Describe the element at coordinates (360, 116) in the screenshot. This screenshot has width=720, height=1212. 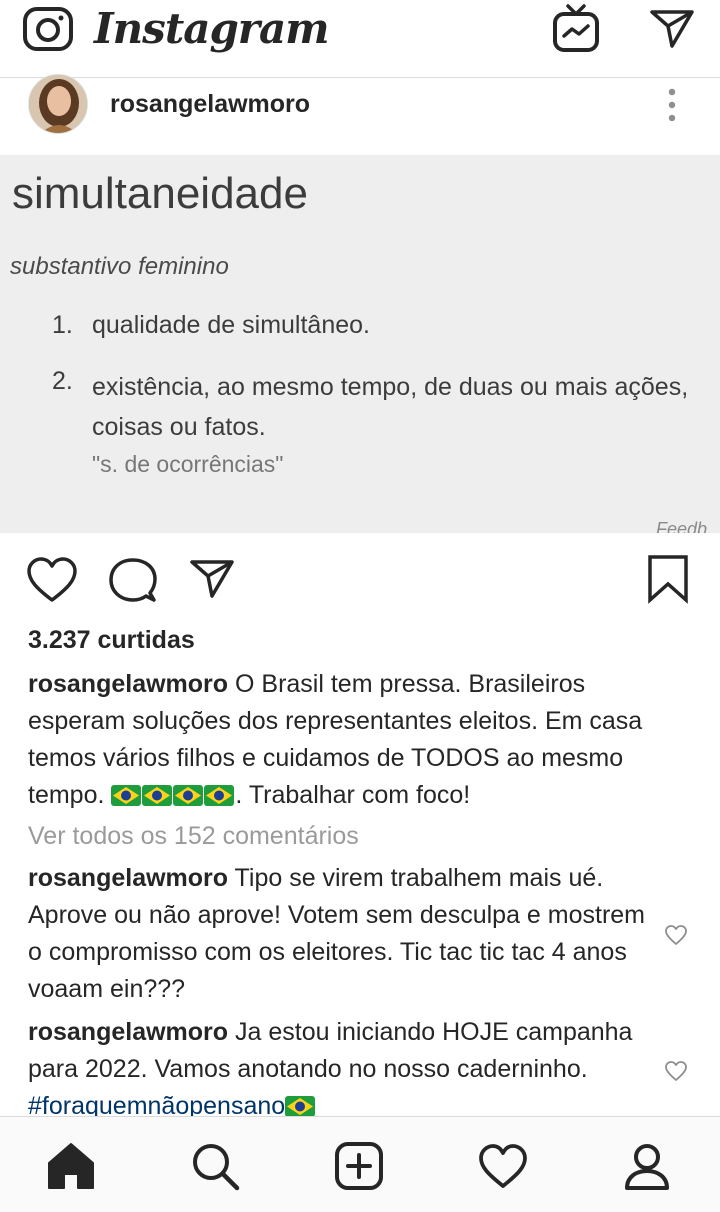
I see `post-header` at that location.